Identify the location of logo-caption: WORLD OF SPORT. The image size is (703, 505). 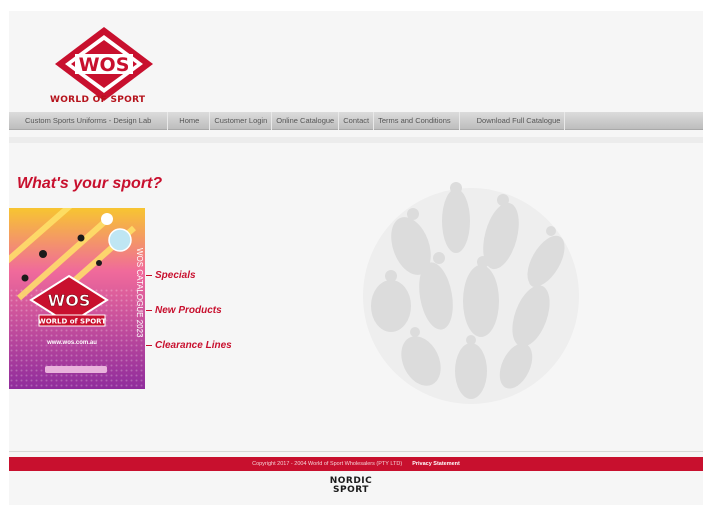
(98, 100).